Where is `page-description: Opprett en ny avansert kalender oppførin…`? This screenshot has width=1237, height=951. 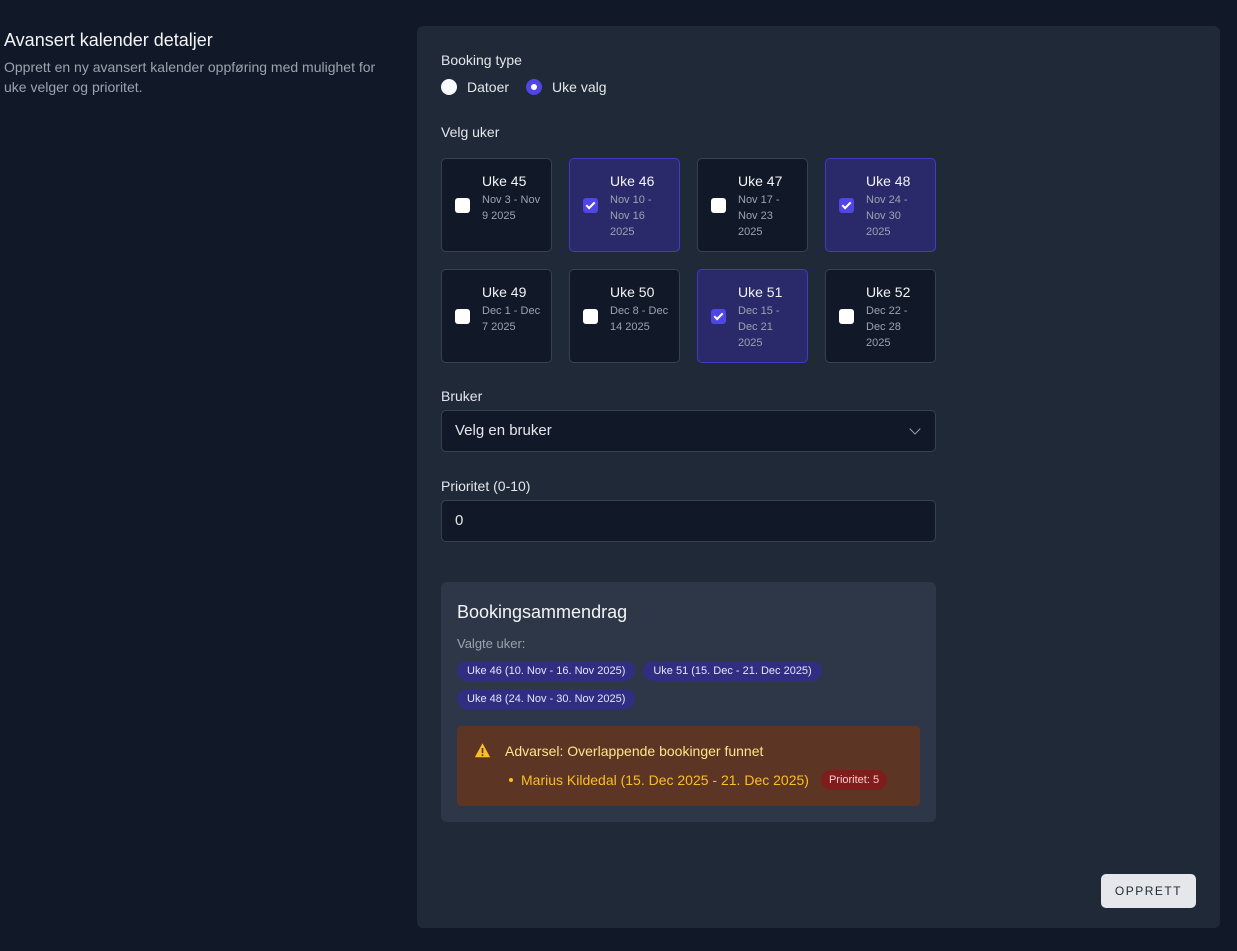
page-description: Opprett en ny avansert kalender oppførin… is located at coordinates (190, 77).